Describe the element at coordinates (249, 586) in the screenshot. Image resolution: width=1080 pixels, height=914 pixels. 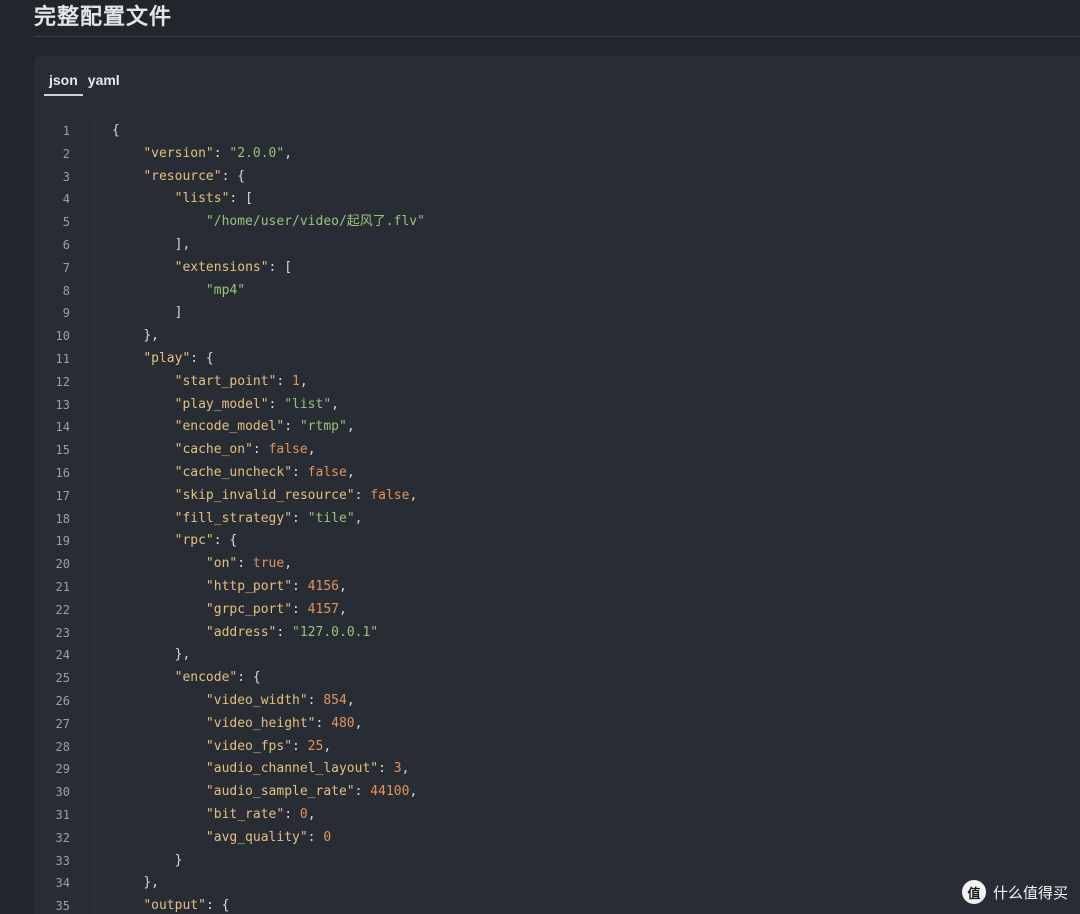
I see `json-key: "http_port"` at that location.